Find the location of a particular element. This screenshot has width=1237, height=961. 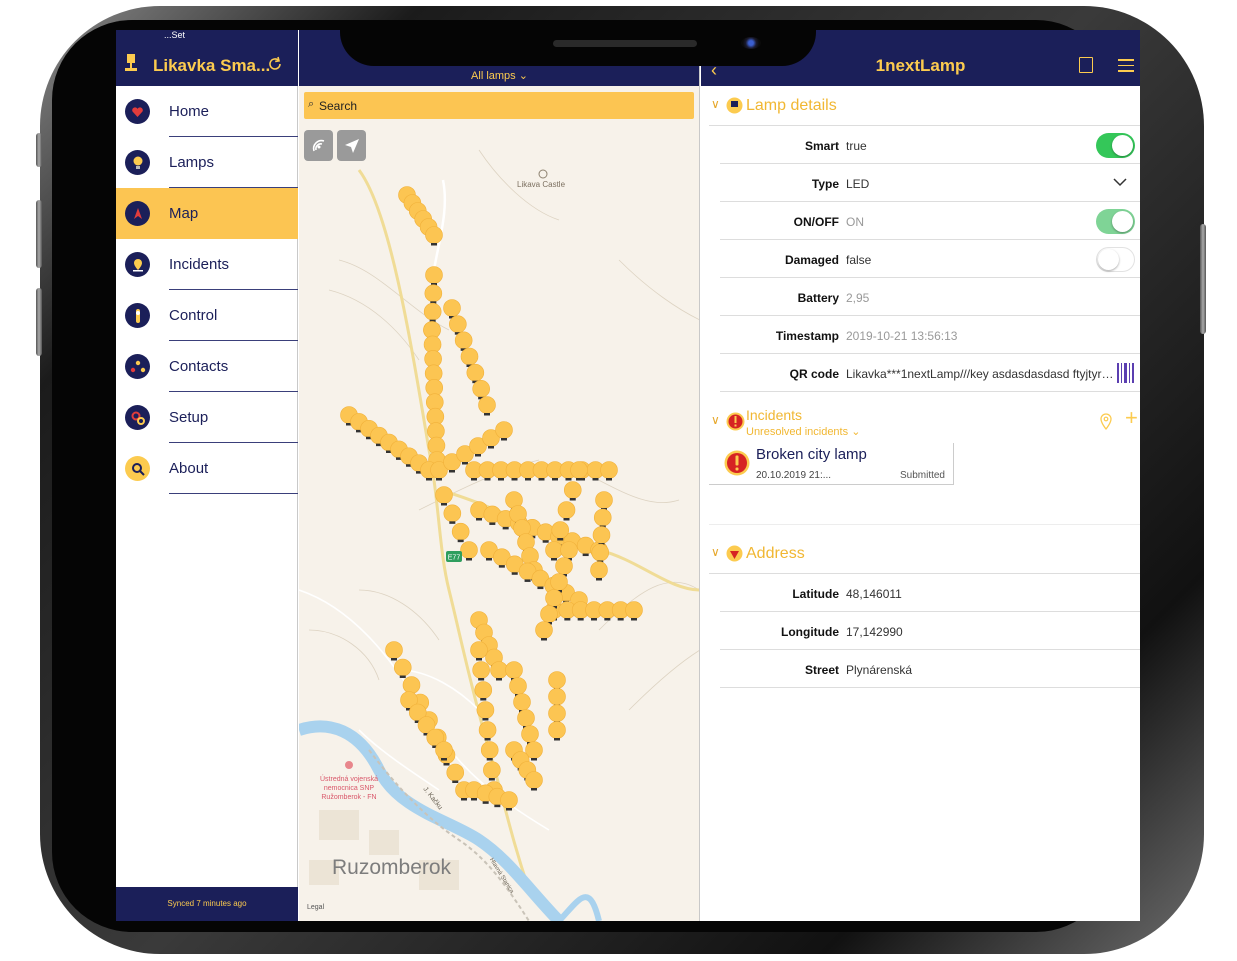

sidebar-item-about: About is located at coordinates (207, 468).